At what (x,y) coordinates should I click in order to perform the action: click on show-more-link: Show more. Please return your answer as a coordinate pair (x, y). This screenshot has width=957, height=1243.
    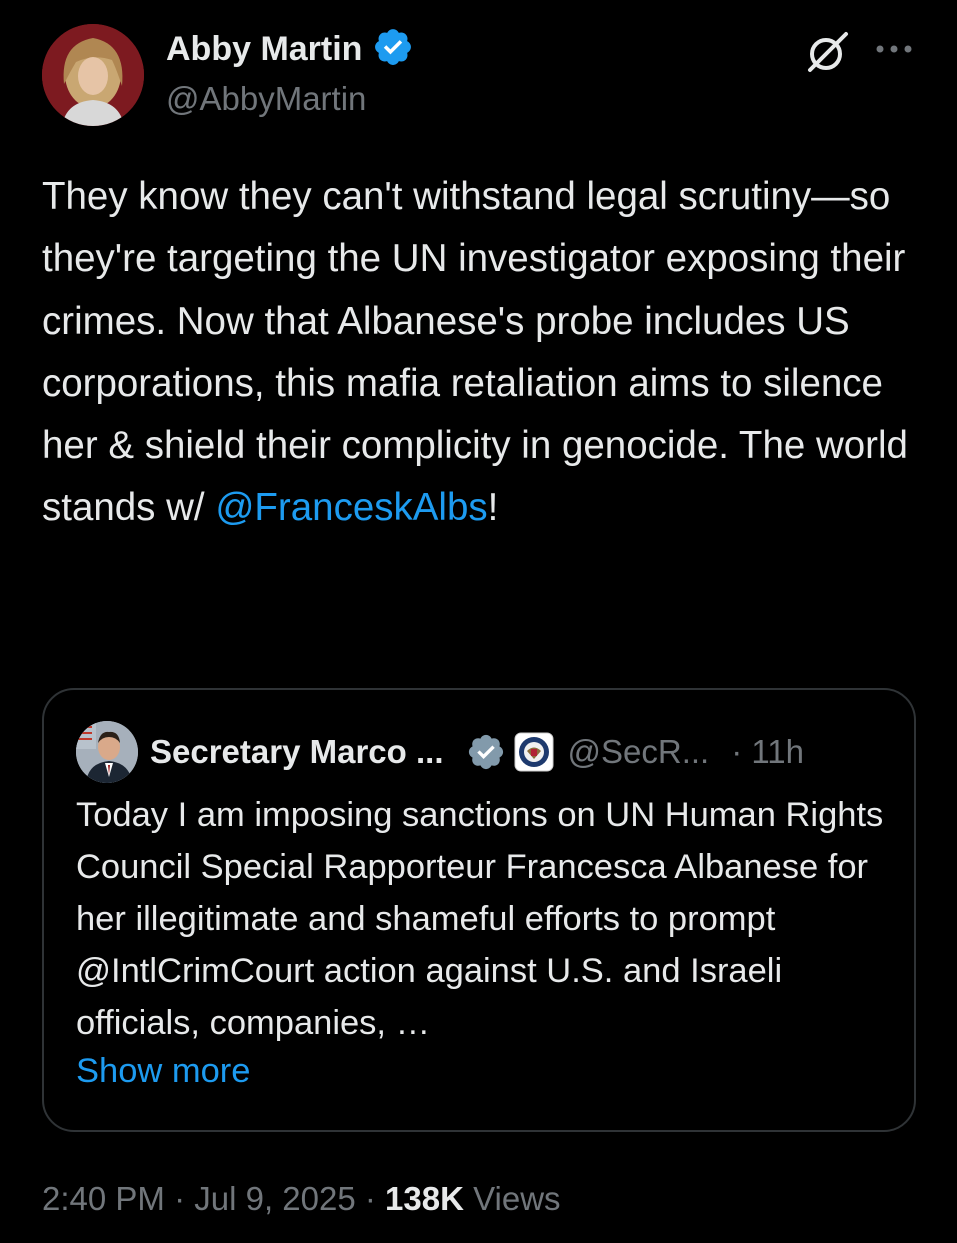
    Looking at the image, I should click on (163, 1071).